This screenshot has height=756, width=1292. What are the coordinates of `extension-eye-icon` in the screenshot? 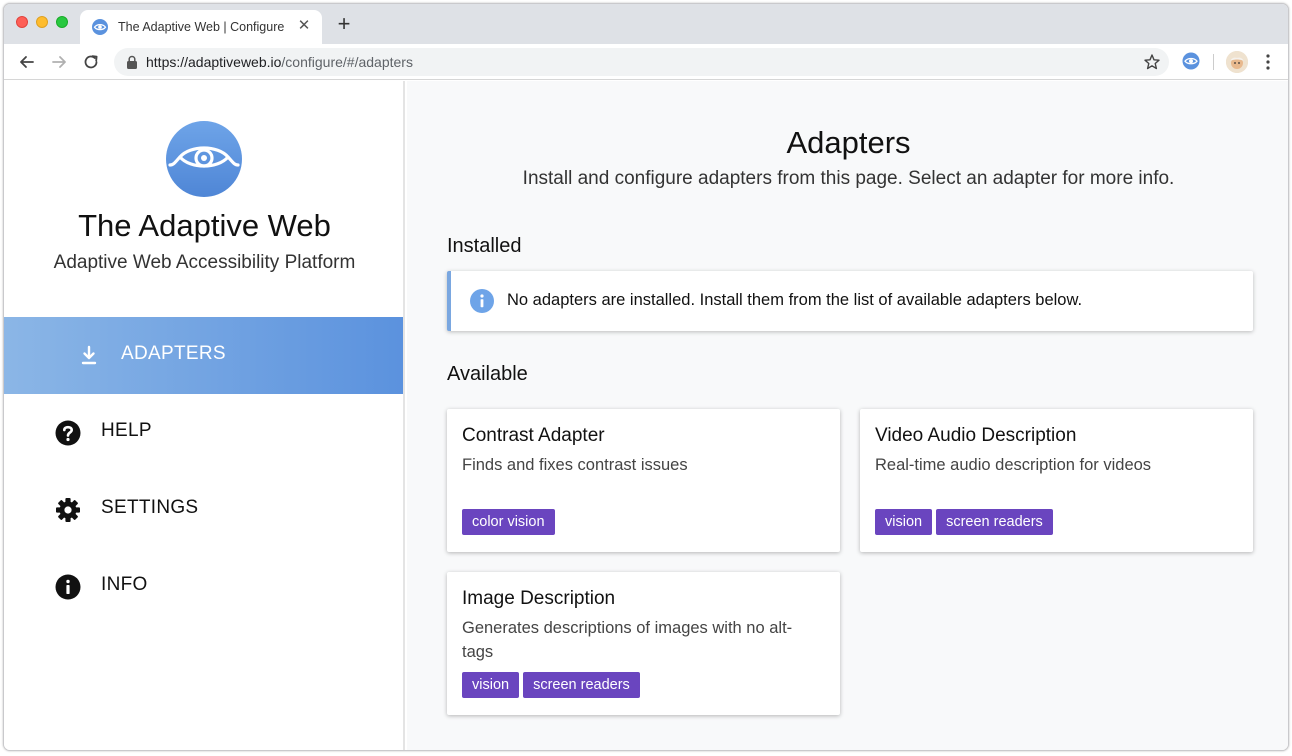 It's located at (1191, 61).